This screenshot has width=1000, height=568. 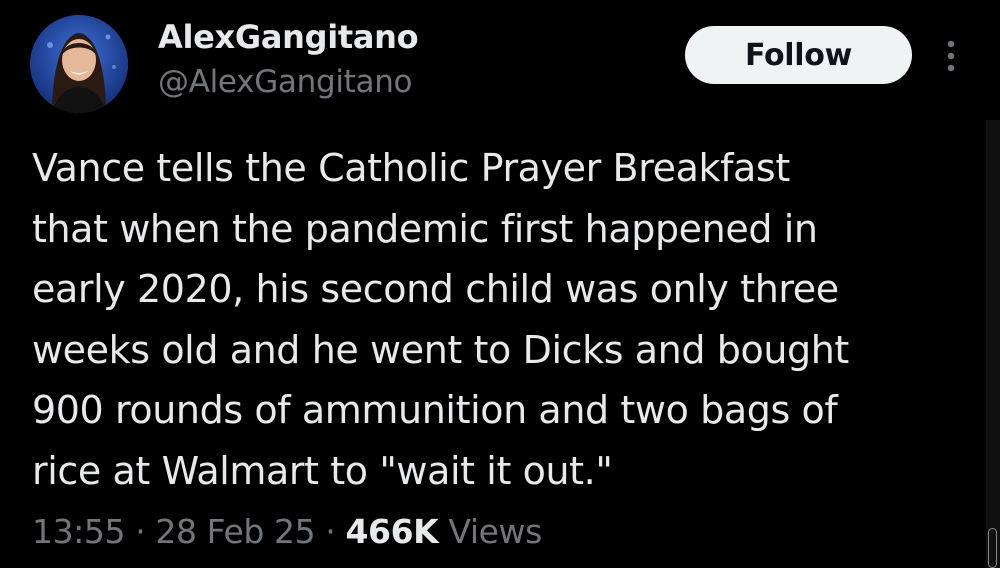 I want to click on tweet-line: rice at Walmart to "wait it out.", so click(x=322, y=470).